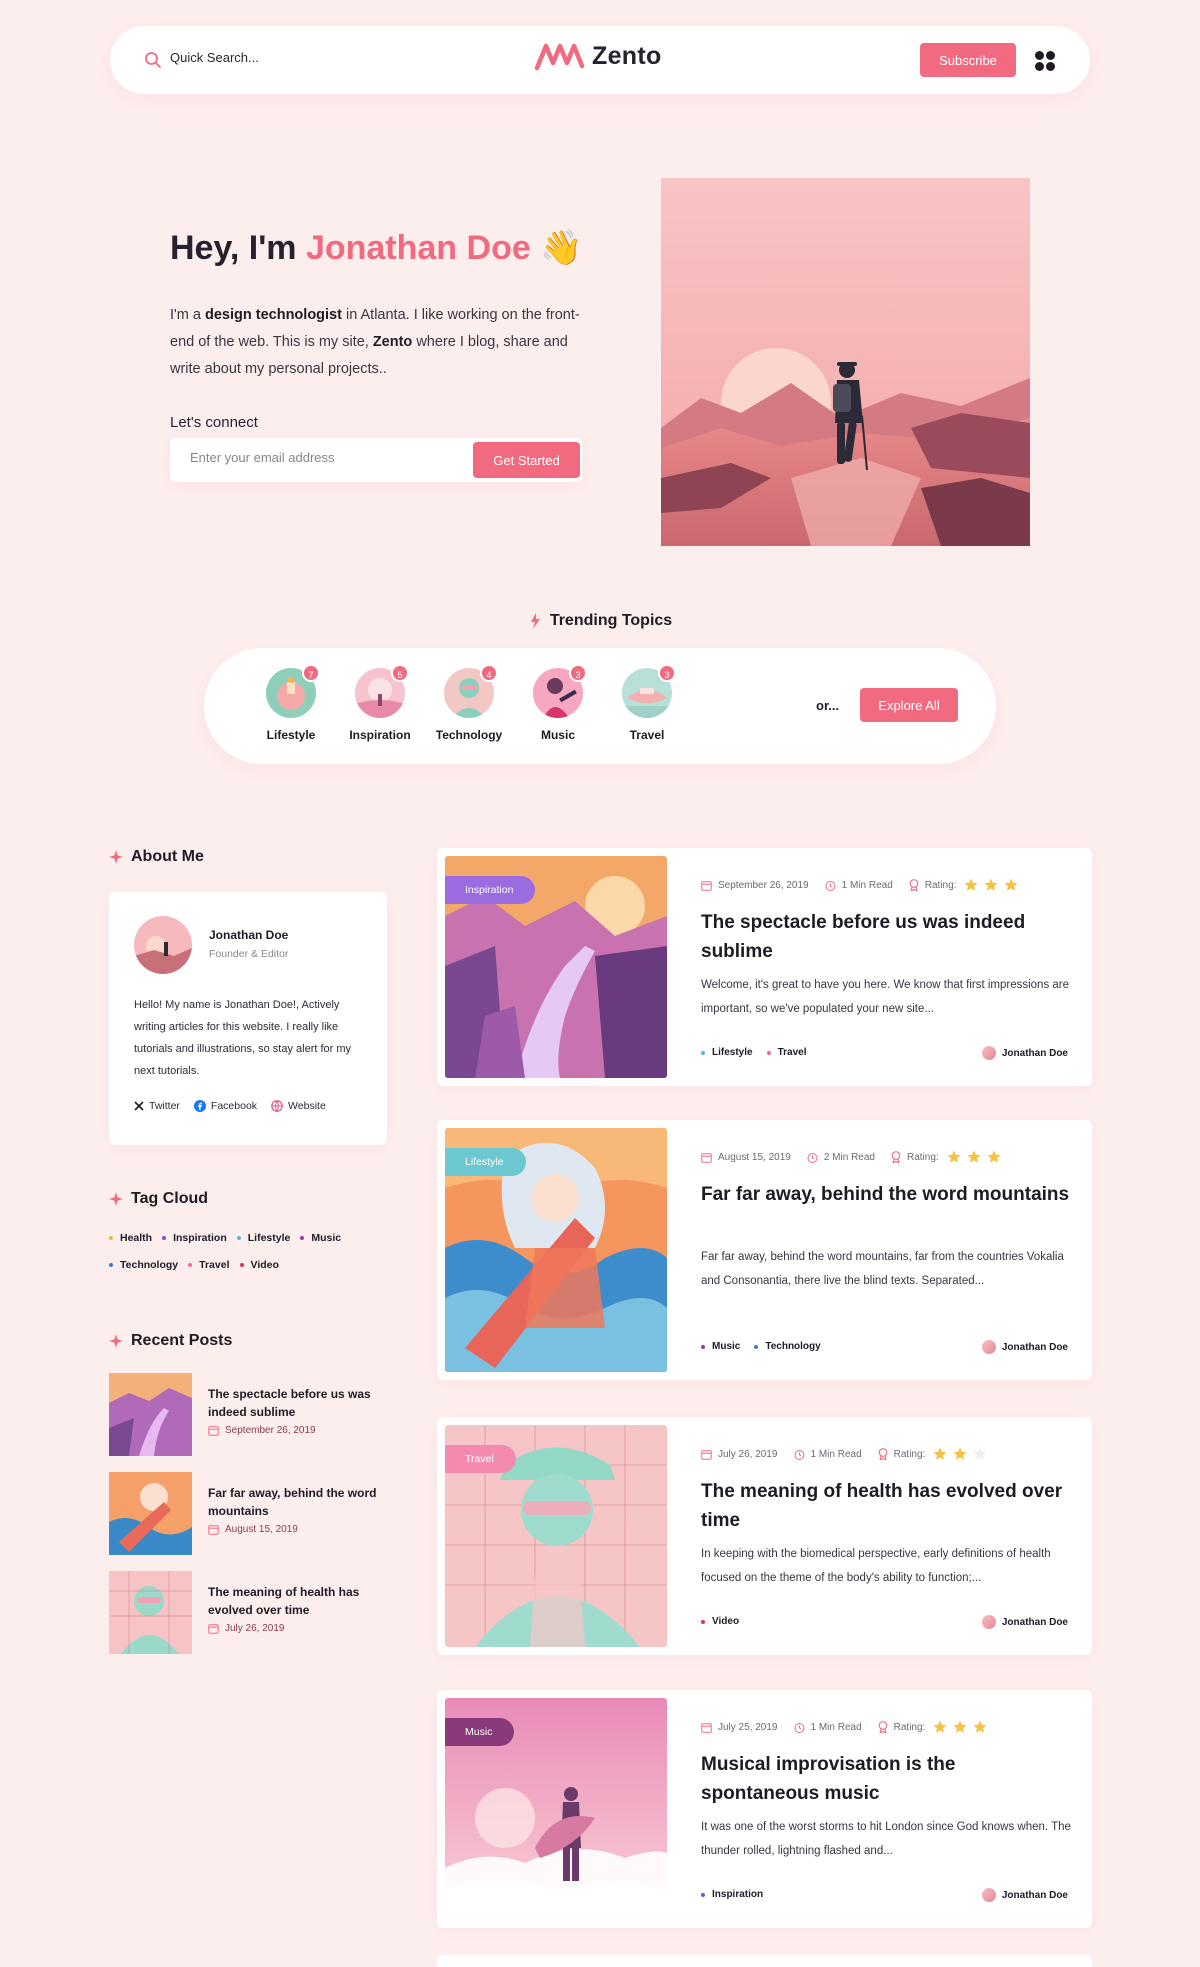  What do you see at coordinates (418, 248) in the screenshot?
I see `hero-name: Jonathan Doe` at bounding box center [418, 248].